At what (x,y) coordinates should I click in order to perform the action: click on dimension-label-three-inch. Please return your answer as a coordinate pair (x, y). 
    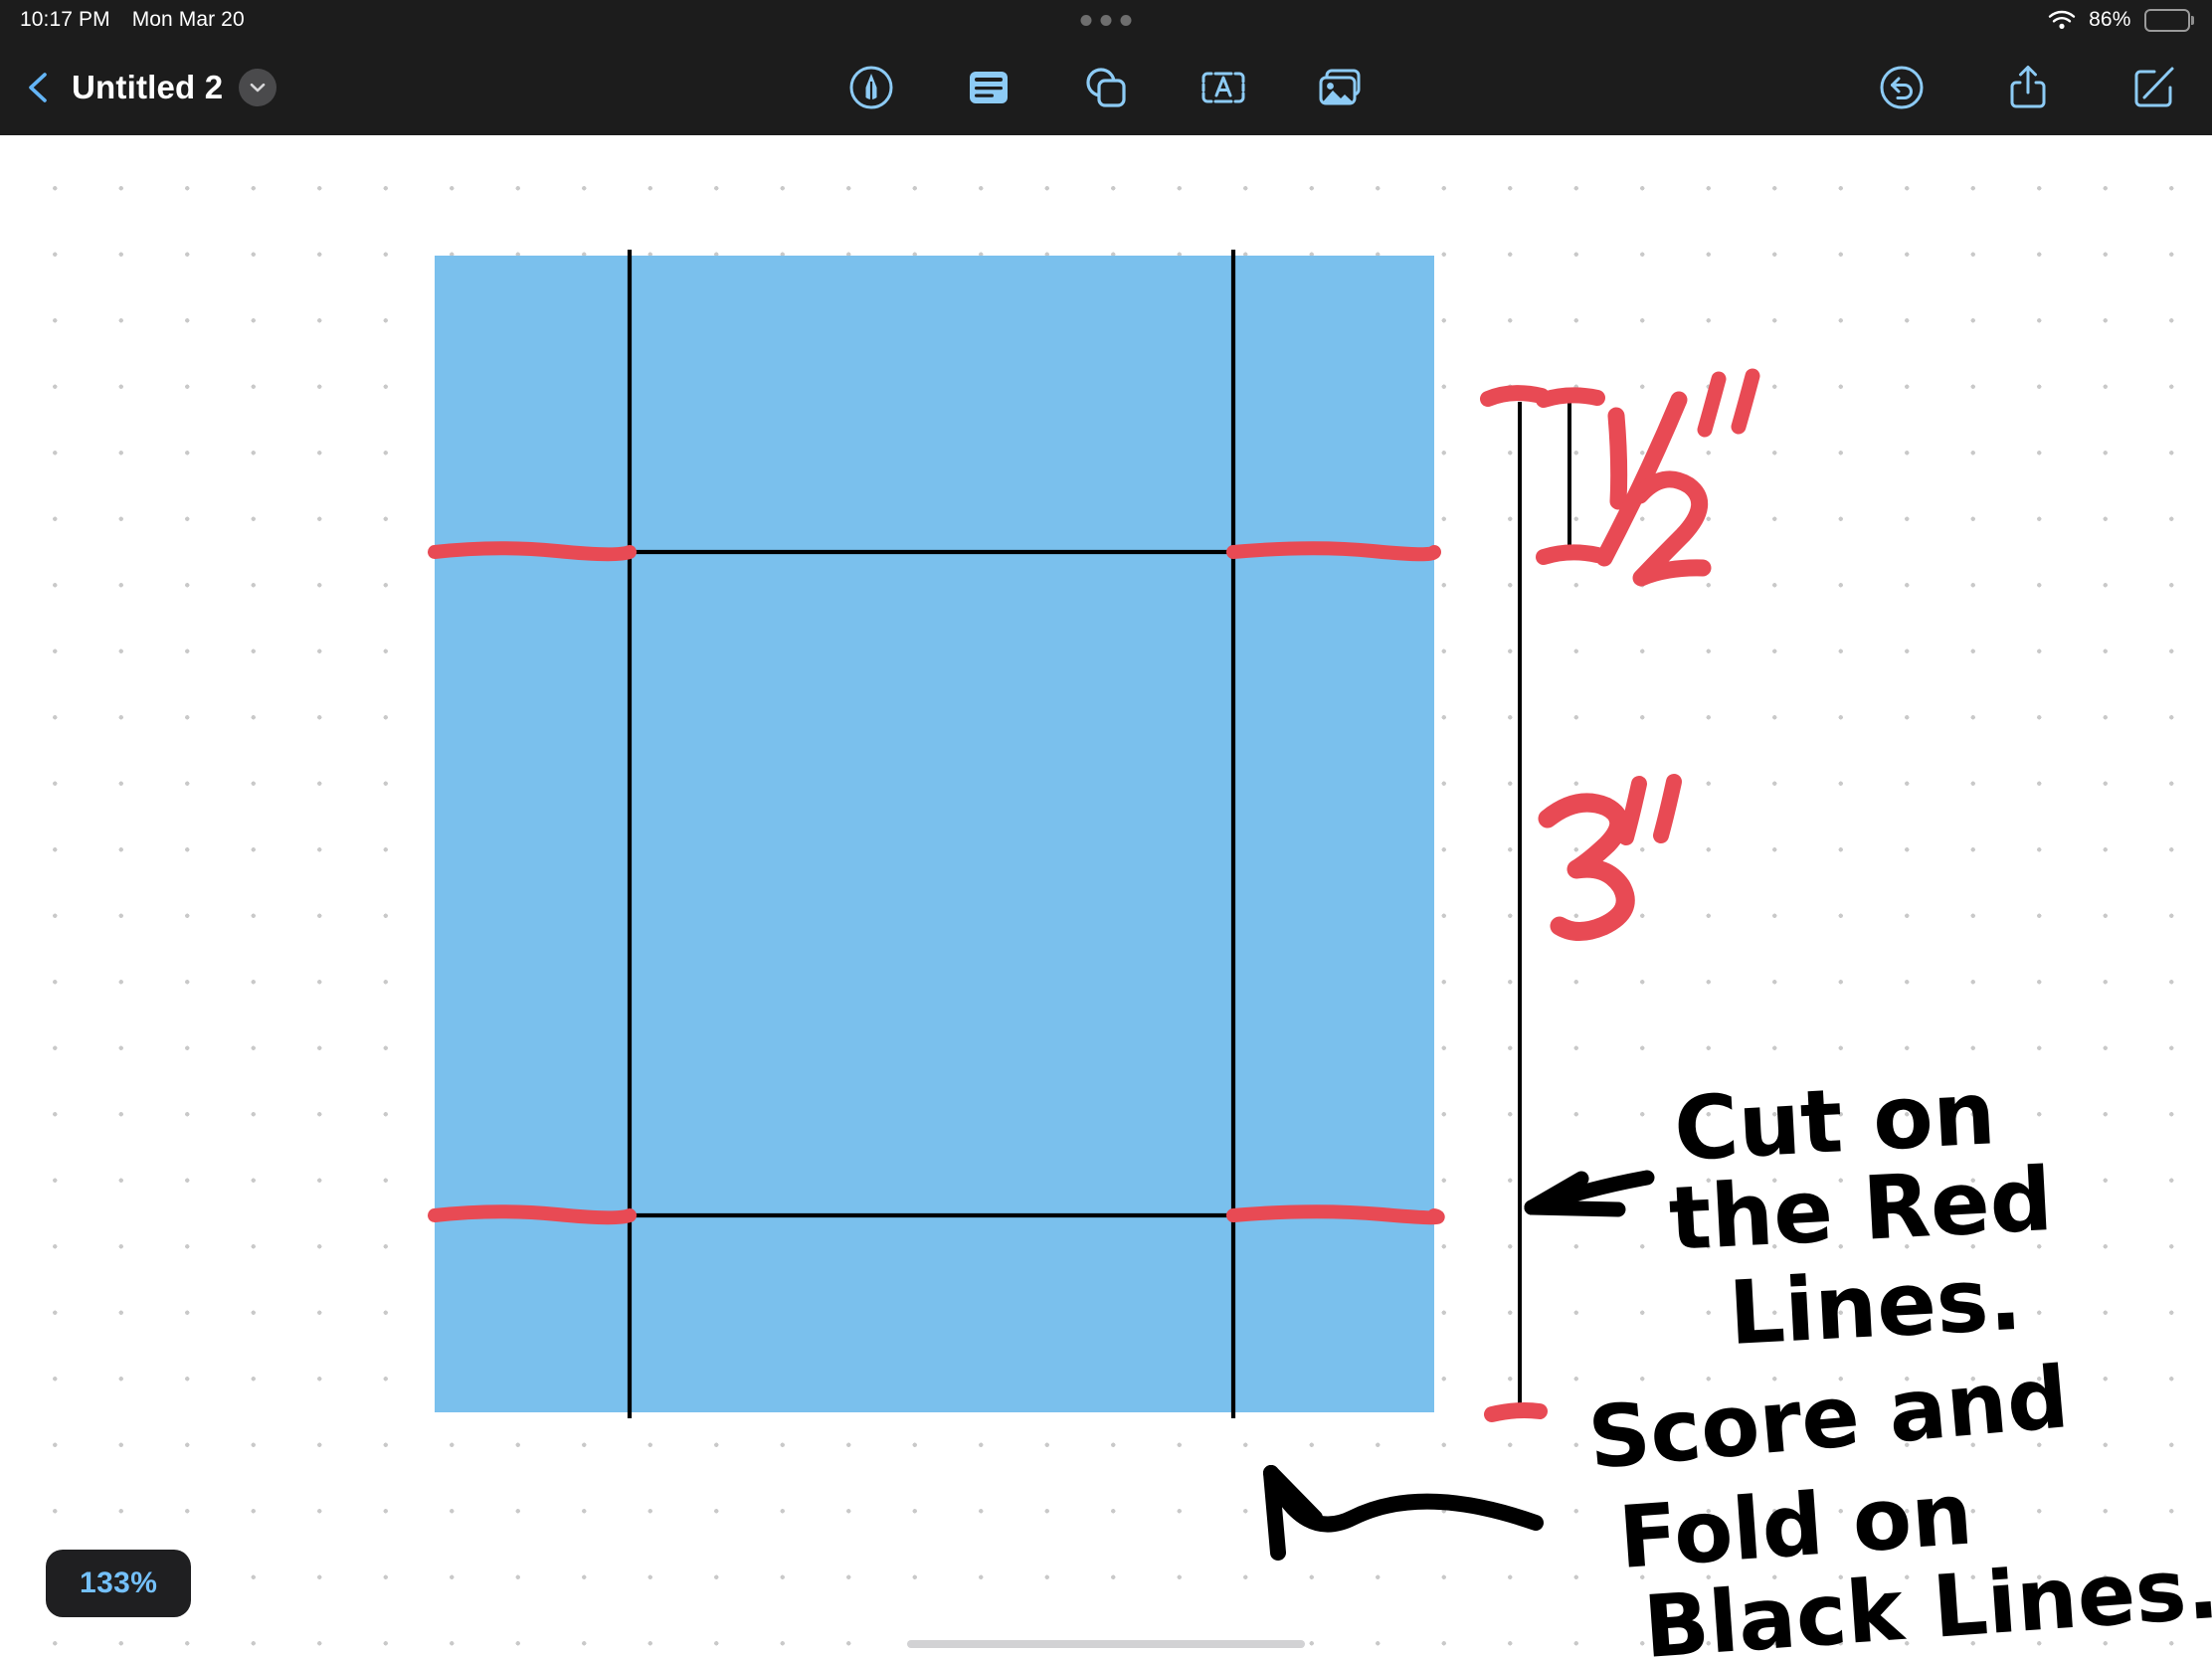
    Looking at the image, I should click on (1610, 857).